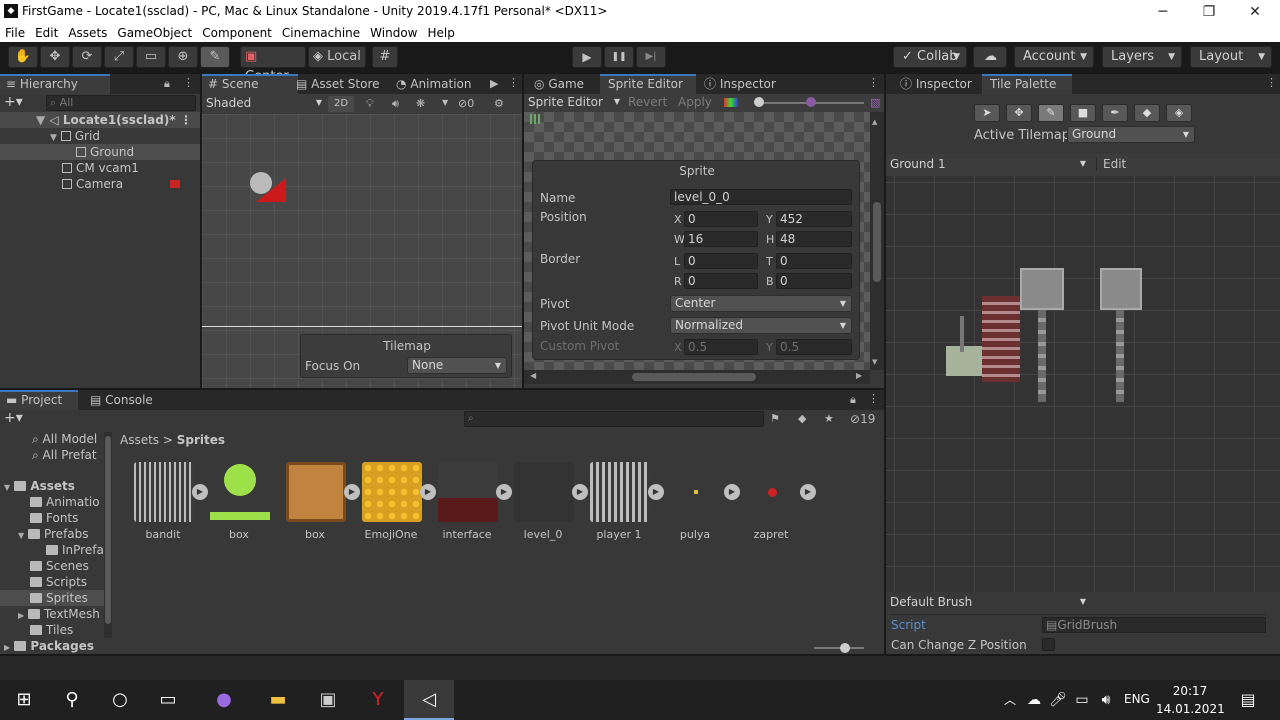  What do you see at coordinates (721, 219) in the screenshot?
I see `position-x-field: 0` at bounding box center [721, 219].